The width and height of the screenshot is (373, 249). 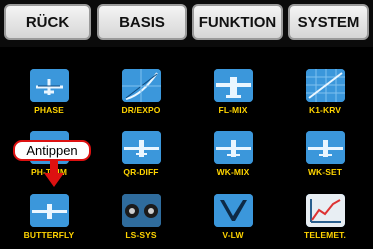 I want to click on menu-item-fl-mix: FL-MIX, so click(x=233, y=92).